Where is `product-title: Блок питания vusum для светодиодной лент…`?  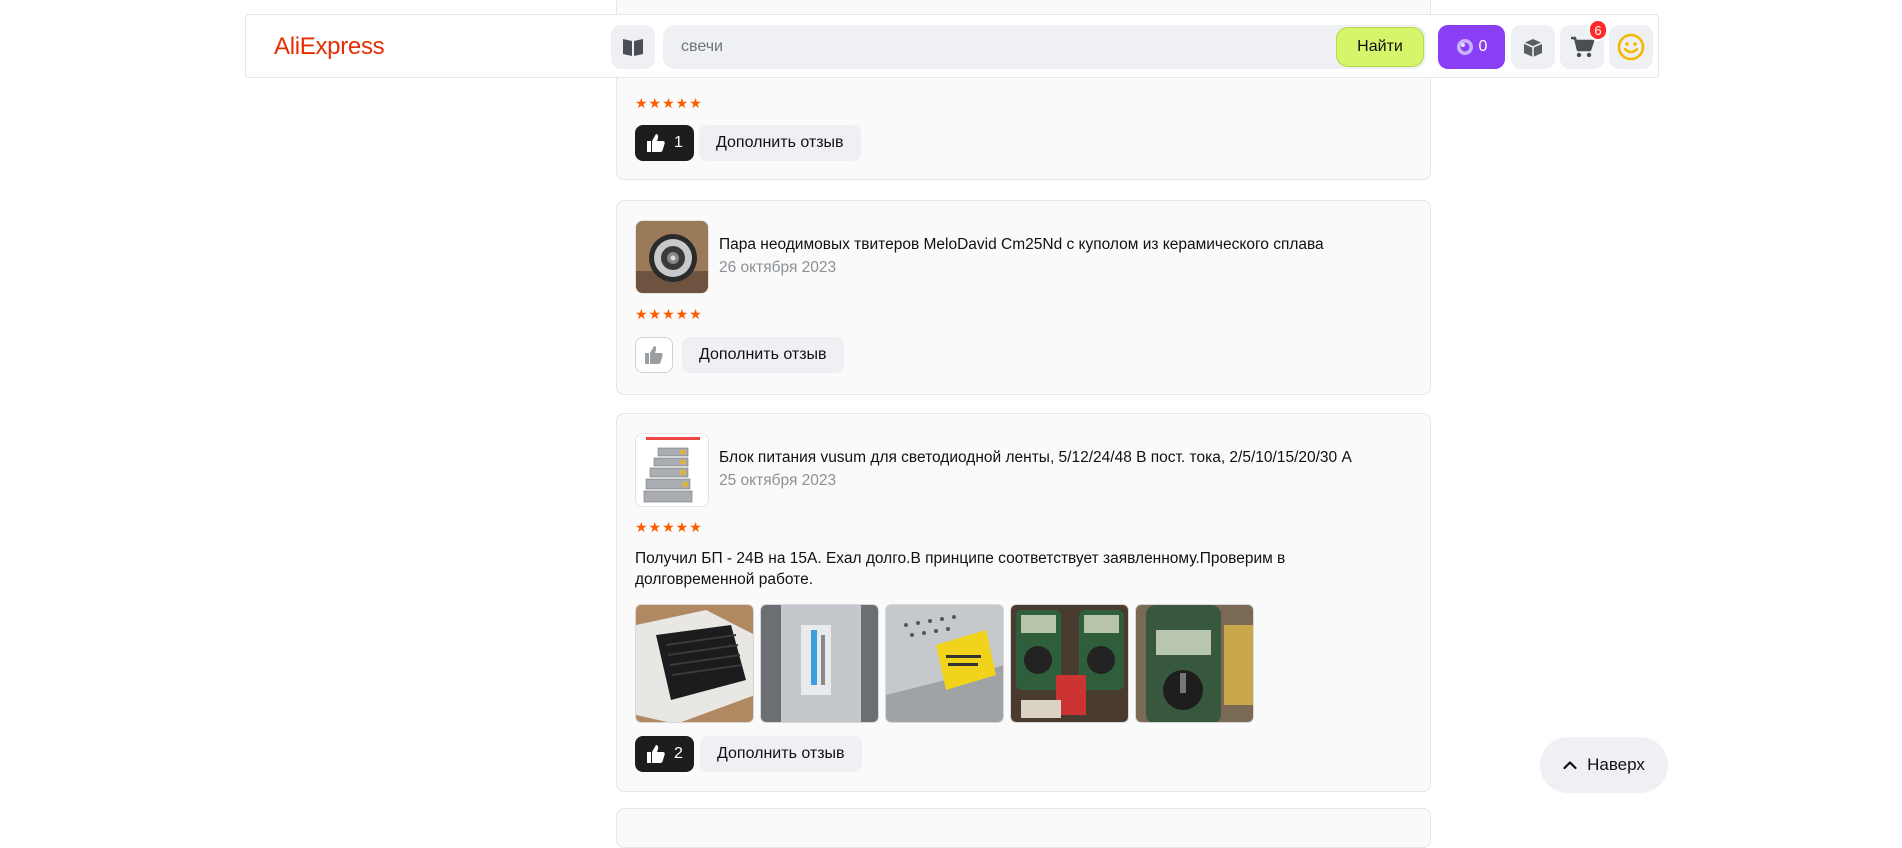 product-title: Блок питания vusum для светодиодной лент… is located at coordinates (1035, 458).